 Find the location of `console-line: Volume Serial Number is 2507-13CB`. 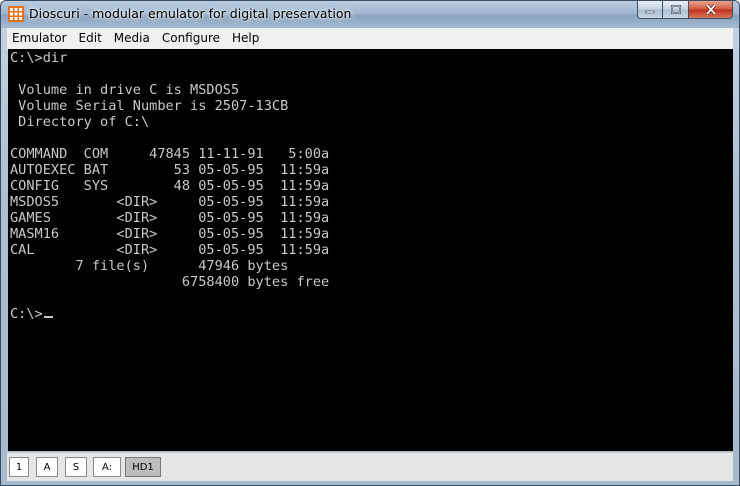

console-line: Volume Serial Number is 2507-13CB is located at coordinates (149, 106).